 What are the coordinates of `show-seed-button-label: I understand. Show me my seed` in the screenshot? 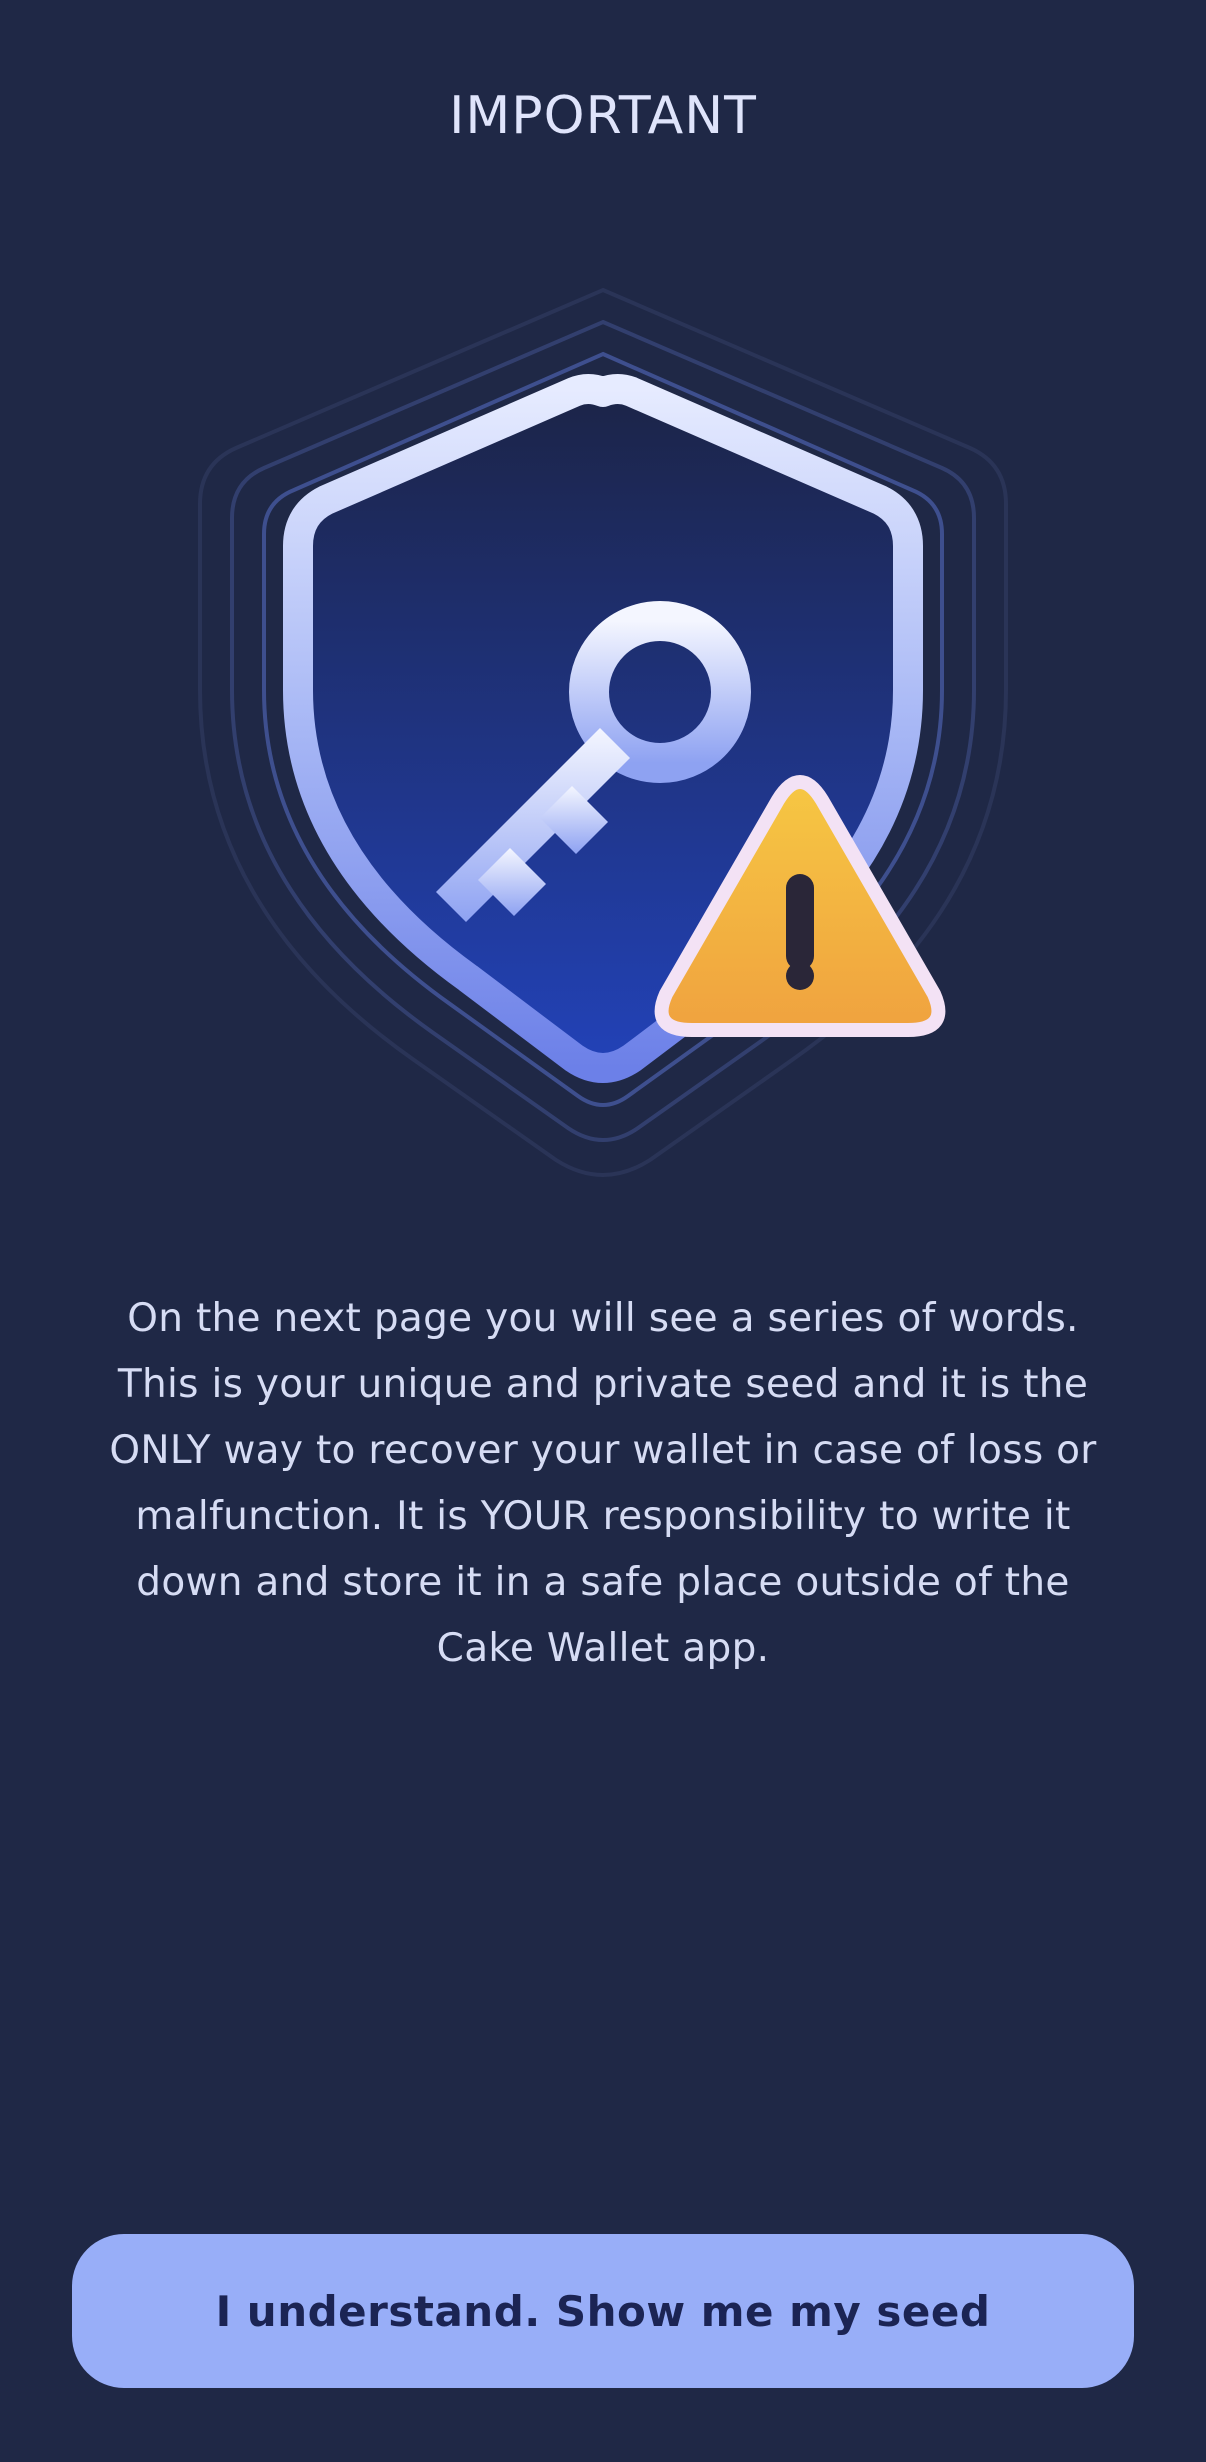 It's located at (603, 2311).